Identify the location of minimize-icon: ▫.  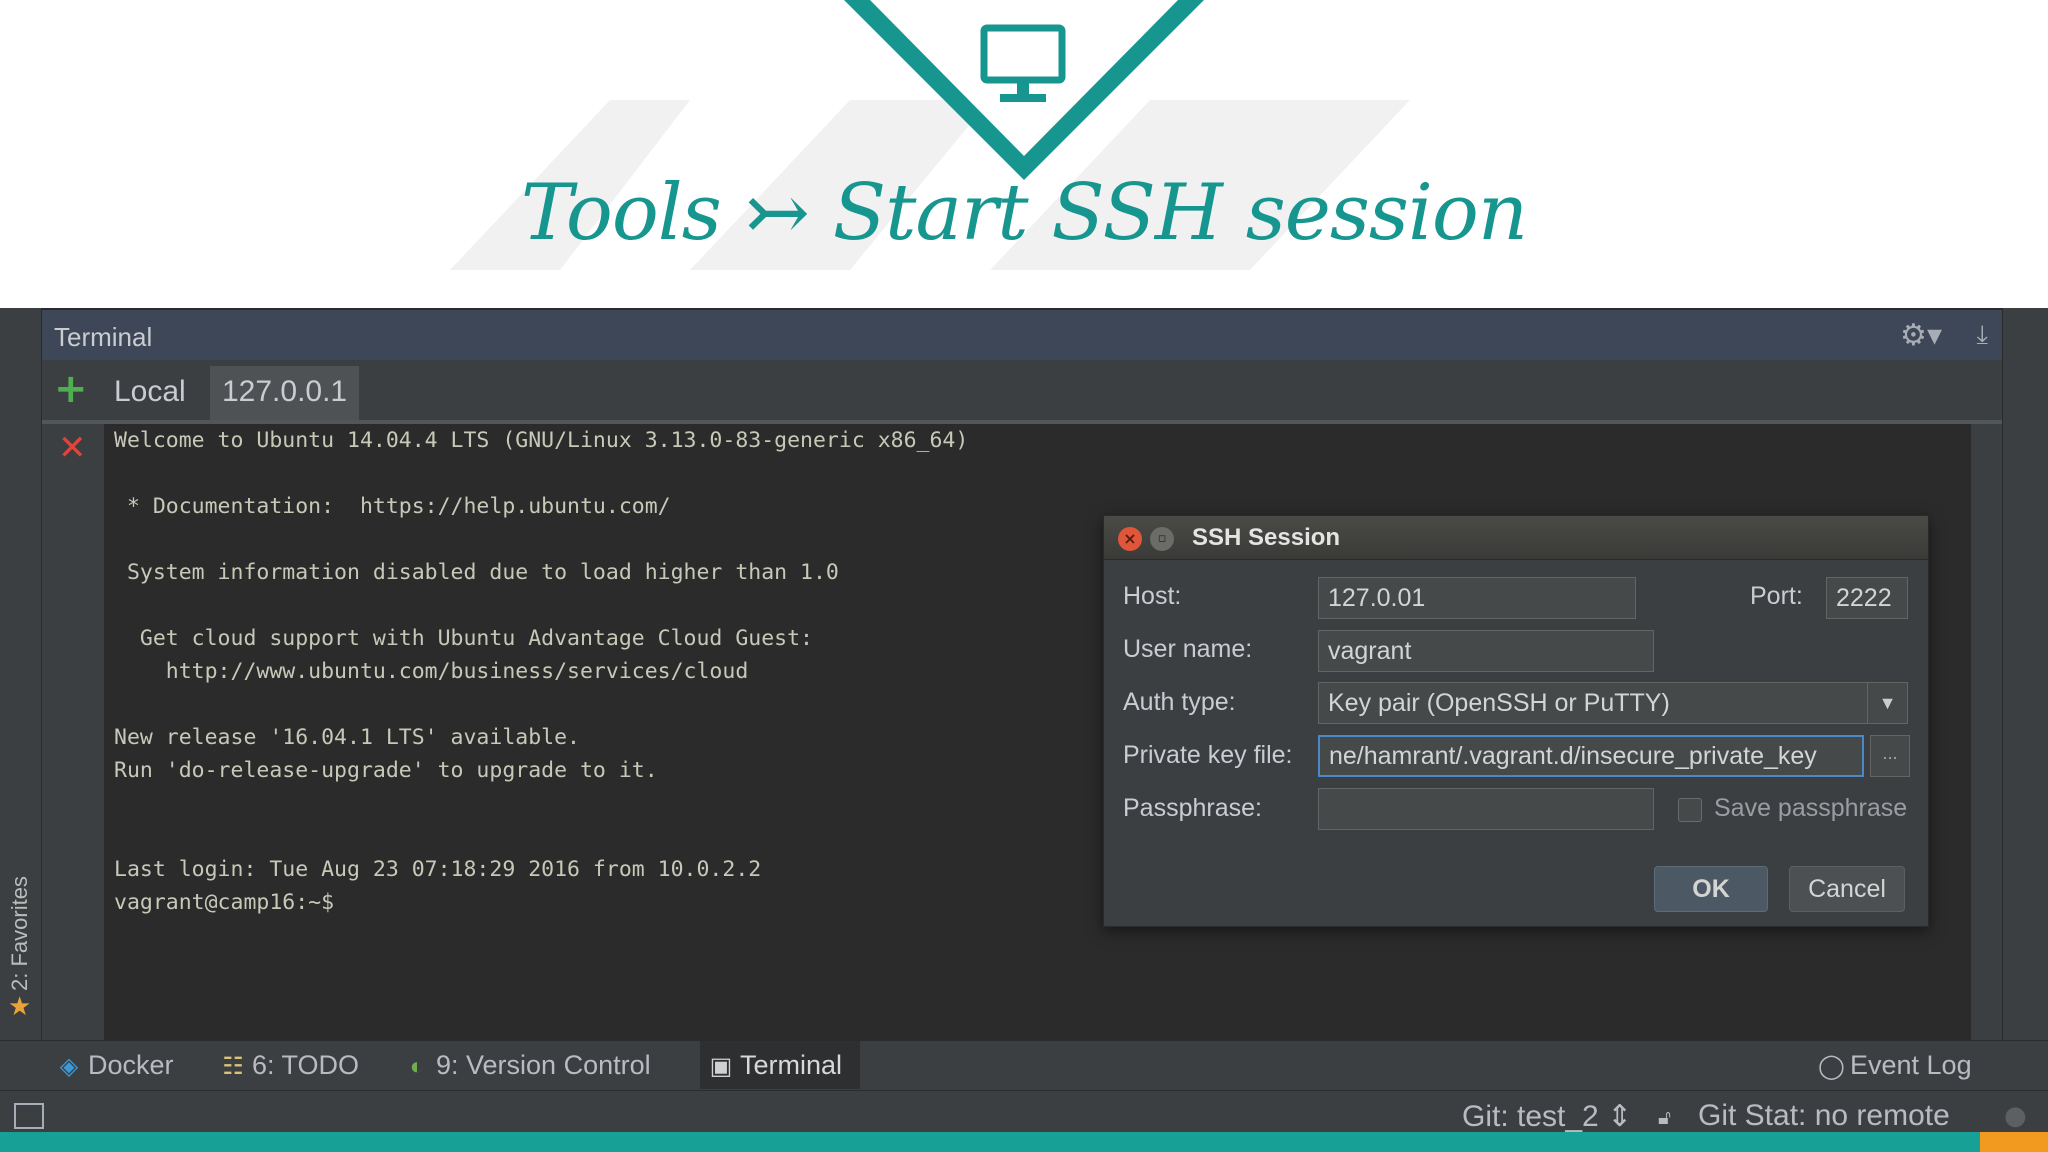
(1162, 539).